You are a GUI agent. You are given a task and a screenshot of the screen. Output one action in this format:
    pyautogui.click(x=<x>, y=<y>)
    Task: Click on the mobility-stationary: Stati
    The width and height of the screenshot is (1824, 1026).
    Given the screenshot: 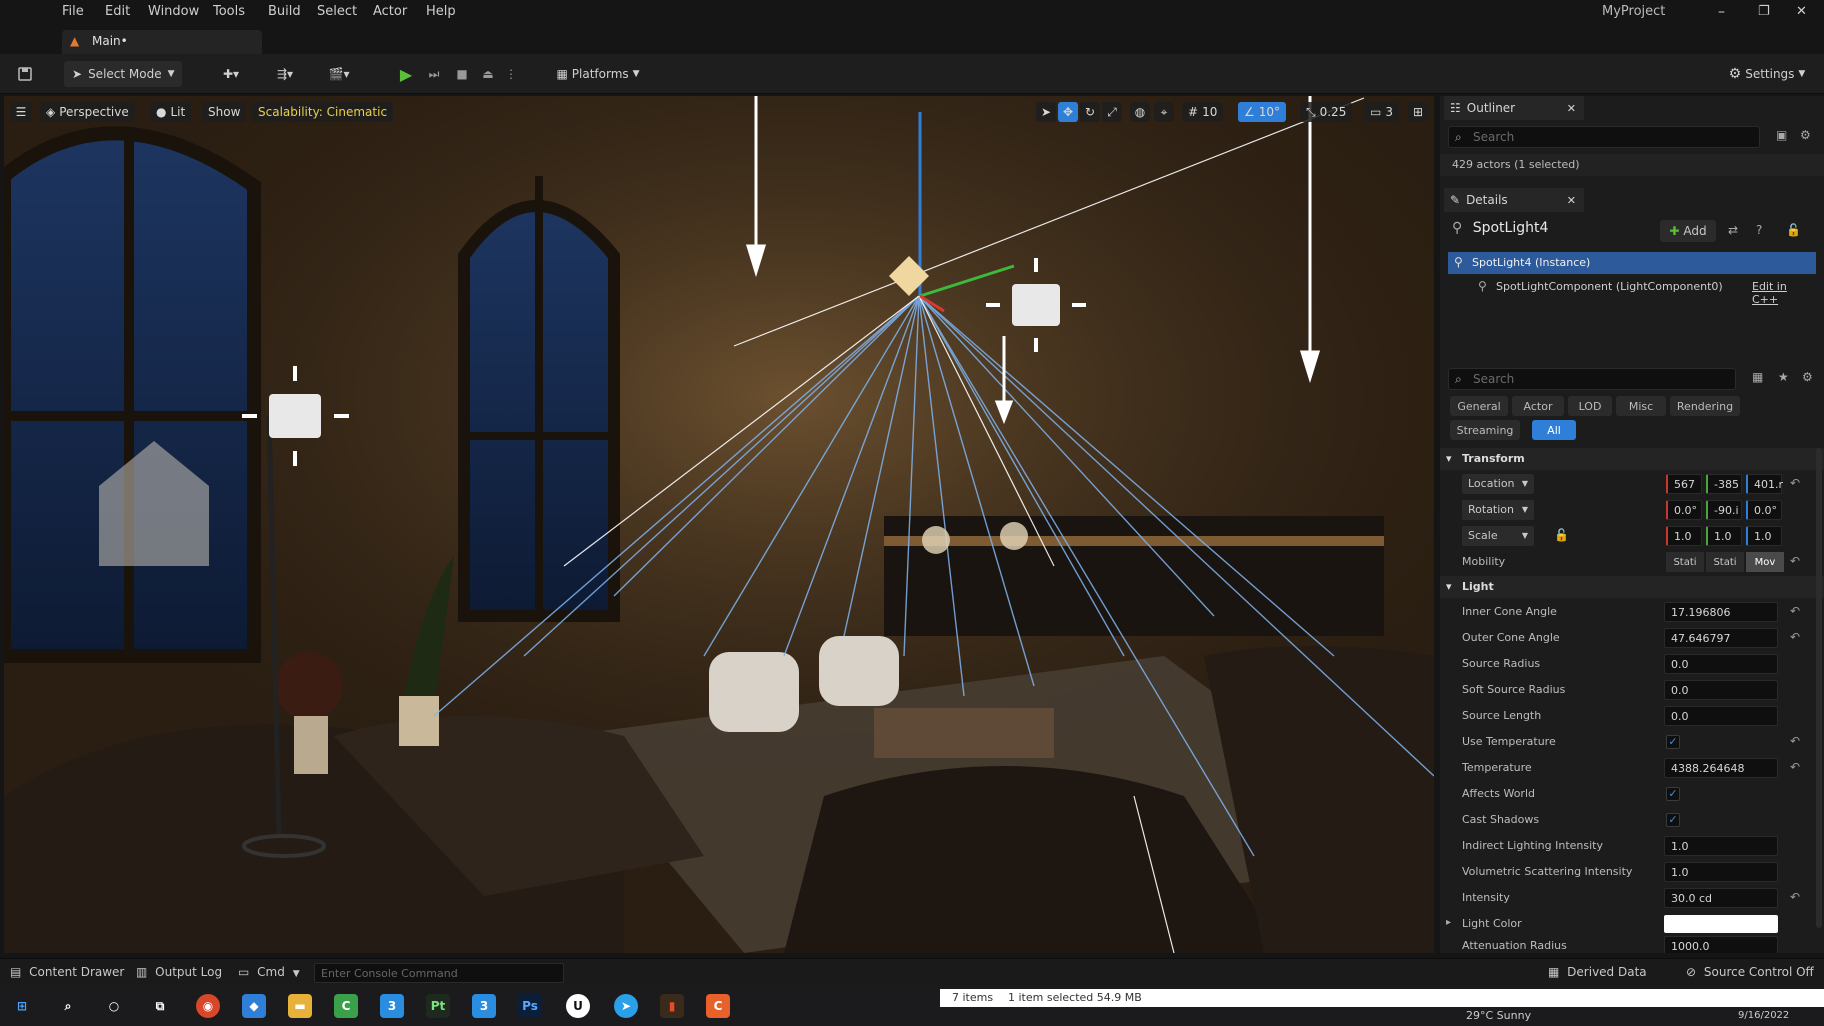 What is the action you would take?
    pyautogui.click(x=1725, y=562)
    